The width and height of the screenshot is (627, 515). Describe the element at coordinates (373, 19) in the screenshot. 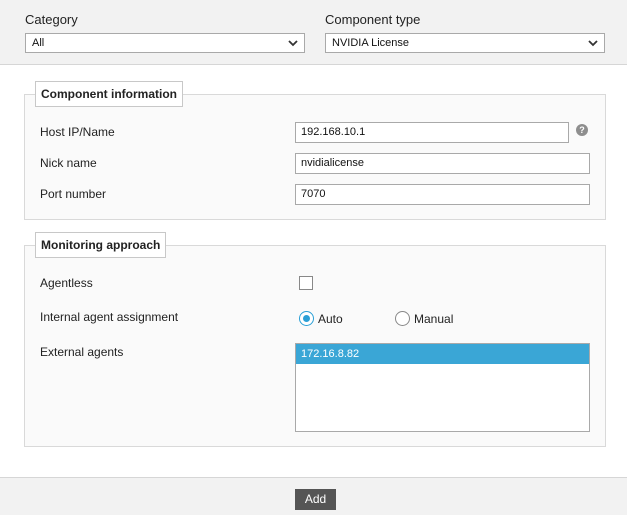

I see `component-type-label: Component type` at that location.